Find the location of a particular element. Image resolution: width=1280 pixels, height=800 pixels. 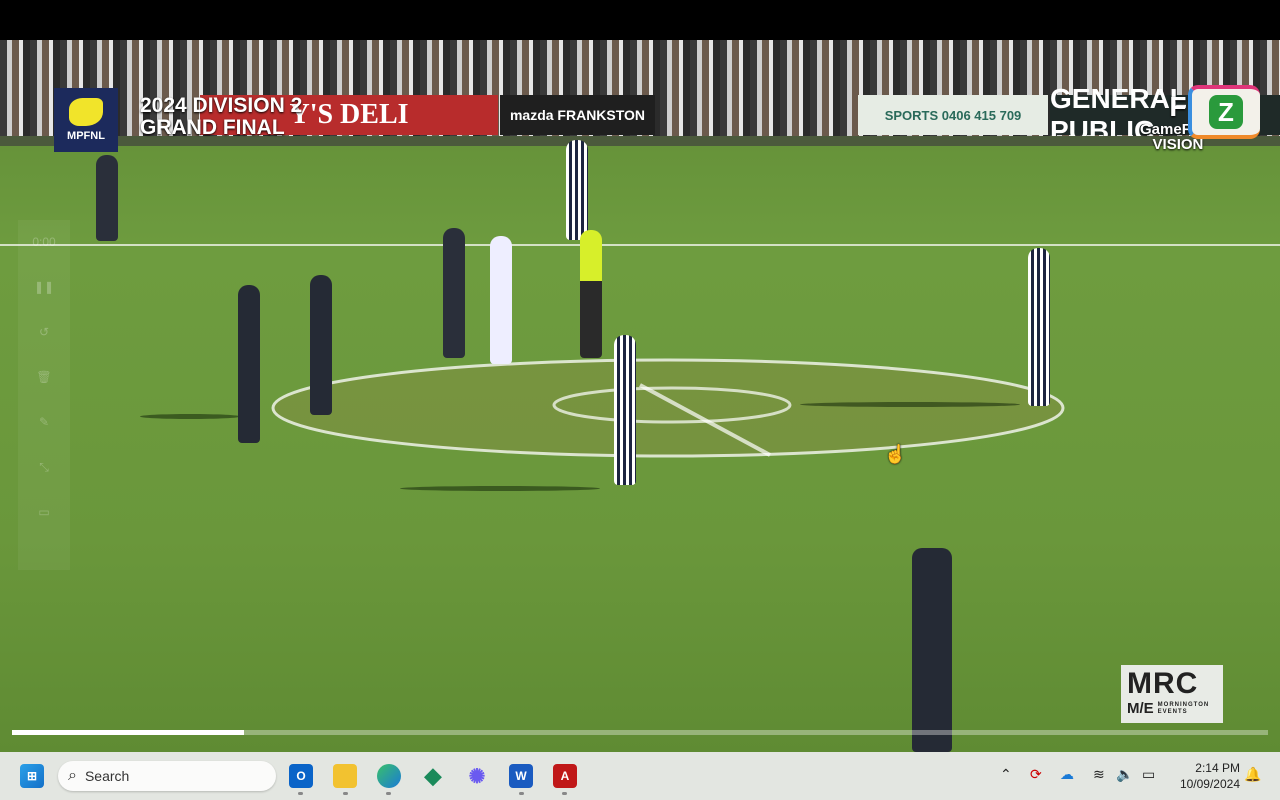

sponsor-logo-big: MRC is located at coordinates (1163, 683).